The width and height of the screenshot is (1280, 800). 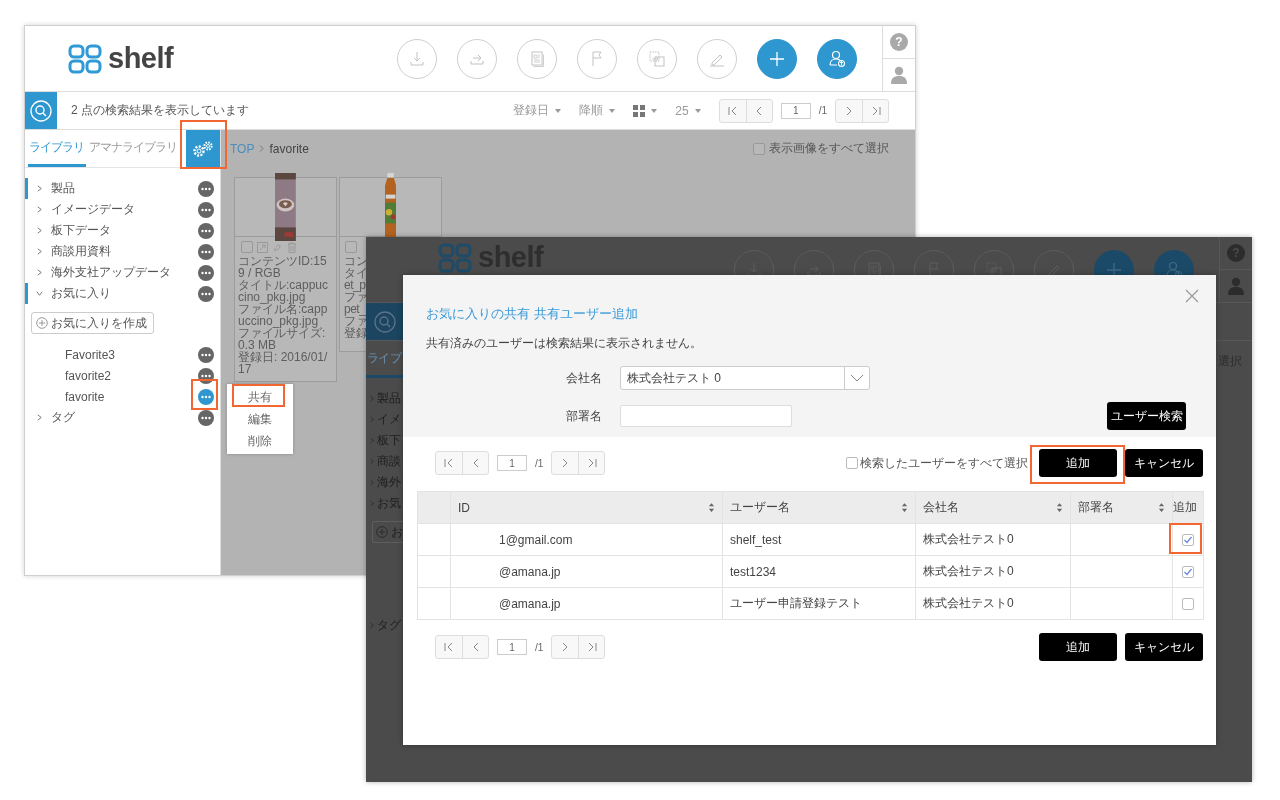 What do you see at coordinates (63, 188) in the screenshot?
I see `folder-label: 製品` at bounding box center [63, 188].